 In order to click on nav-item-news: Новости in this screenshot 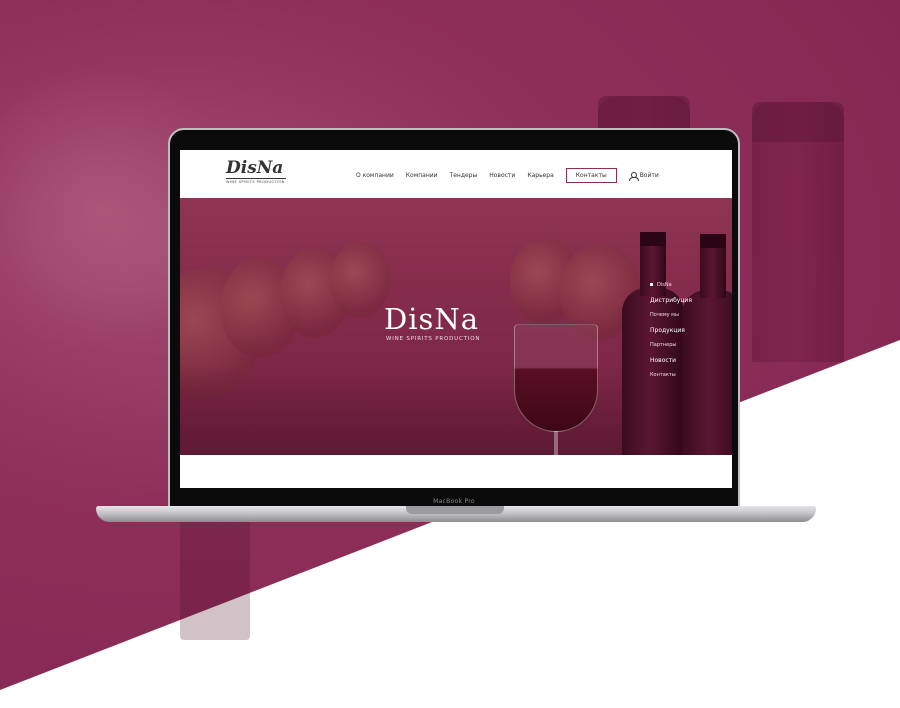, I will do `click(502, 175)`.